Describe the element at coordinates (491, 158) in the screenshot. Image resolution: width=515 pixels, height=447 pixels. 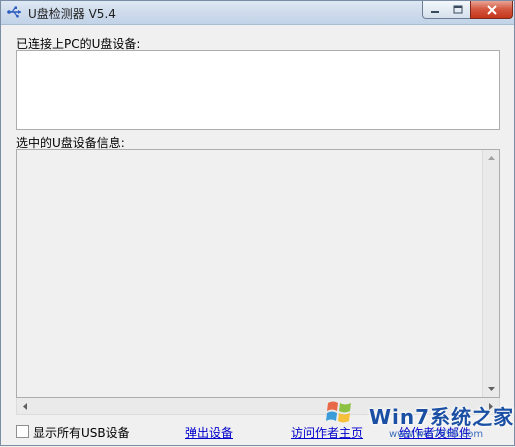
I see `scroll-up-arrow-icon` at that location.